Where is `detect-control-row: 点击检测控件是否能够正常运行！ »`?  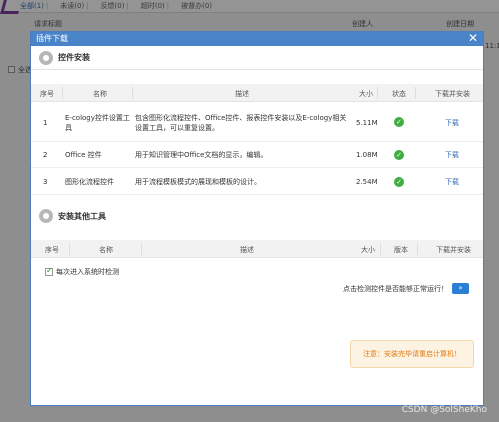 detect-control-row: 点击检测控件是否能够正常运行！ » is located at coordinates (406, 288).